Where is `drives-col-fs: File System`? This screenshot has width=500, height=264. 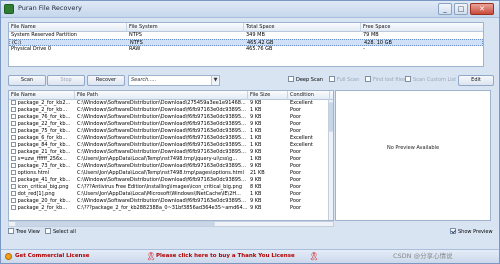
drives-col-fs: File System is located at coordinates (185, 27).